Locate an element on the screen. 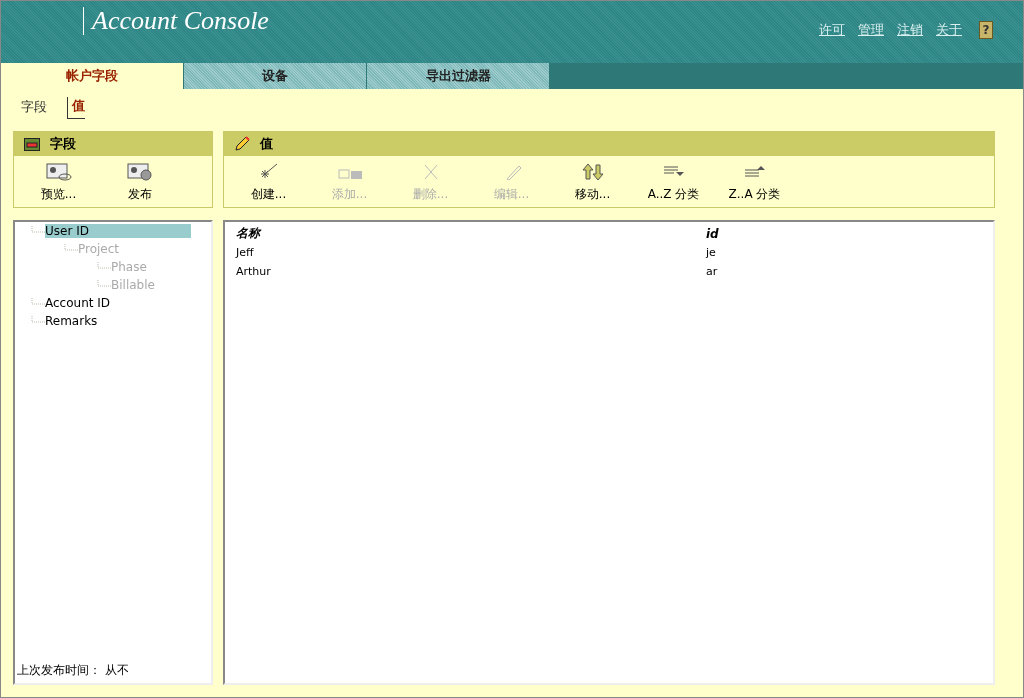 The width and height of the screenshot is (1024, 698). app-title: Account Console is located at coordinates (176, 21).